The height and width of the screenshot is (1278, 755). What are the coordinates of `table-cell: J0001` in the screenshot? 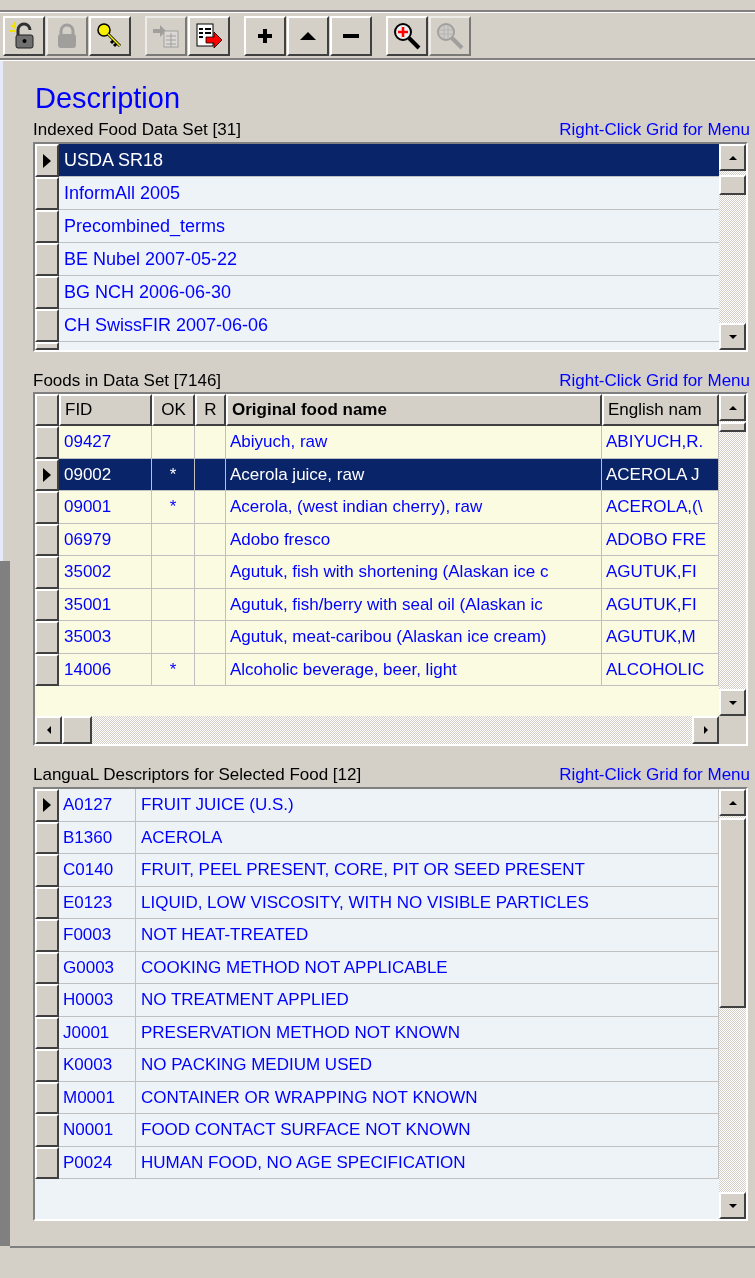 It's located at (97, 1032).